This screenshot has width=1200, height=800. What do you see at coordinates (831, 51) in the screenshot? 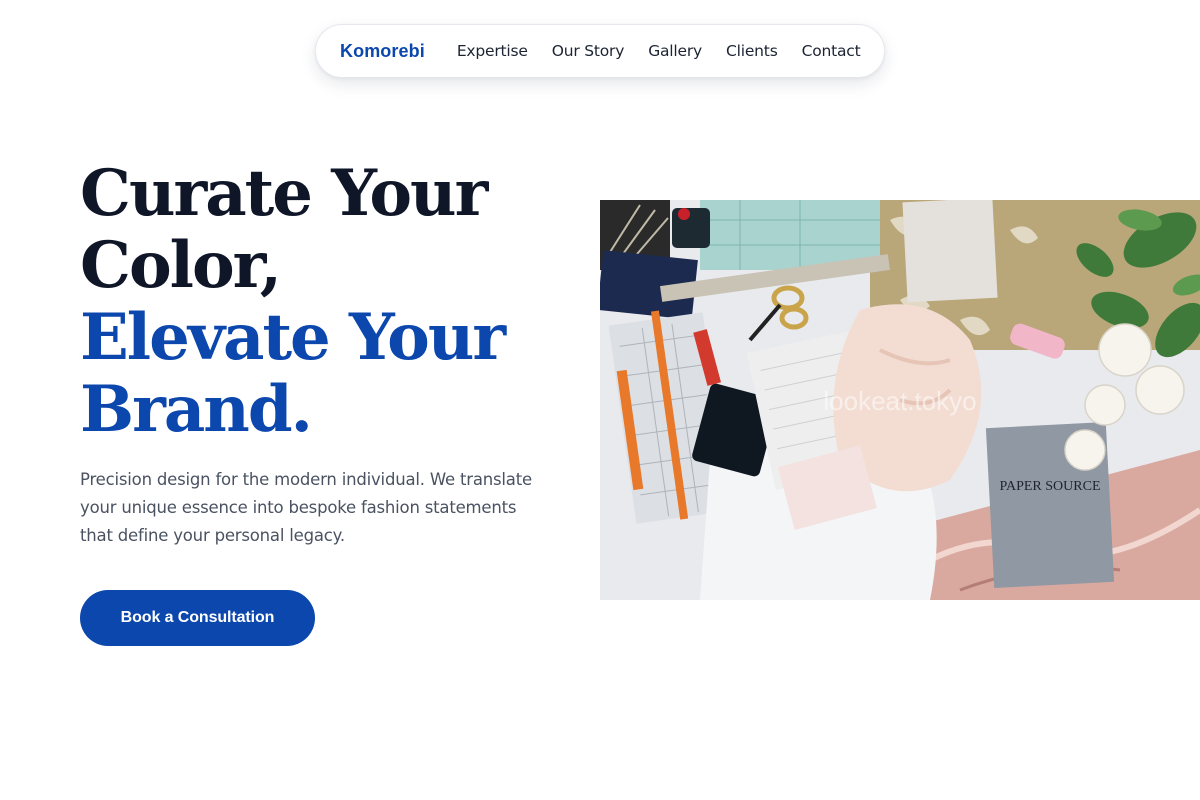
I see `nav-link-contact: Contact` at bounding box center [831, 51].